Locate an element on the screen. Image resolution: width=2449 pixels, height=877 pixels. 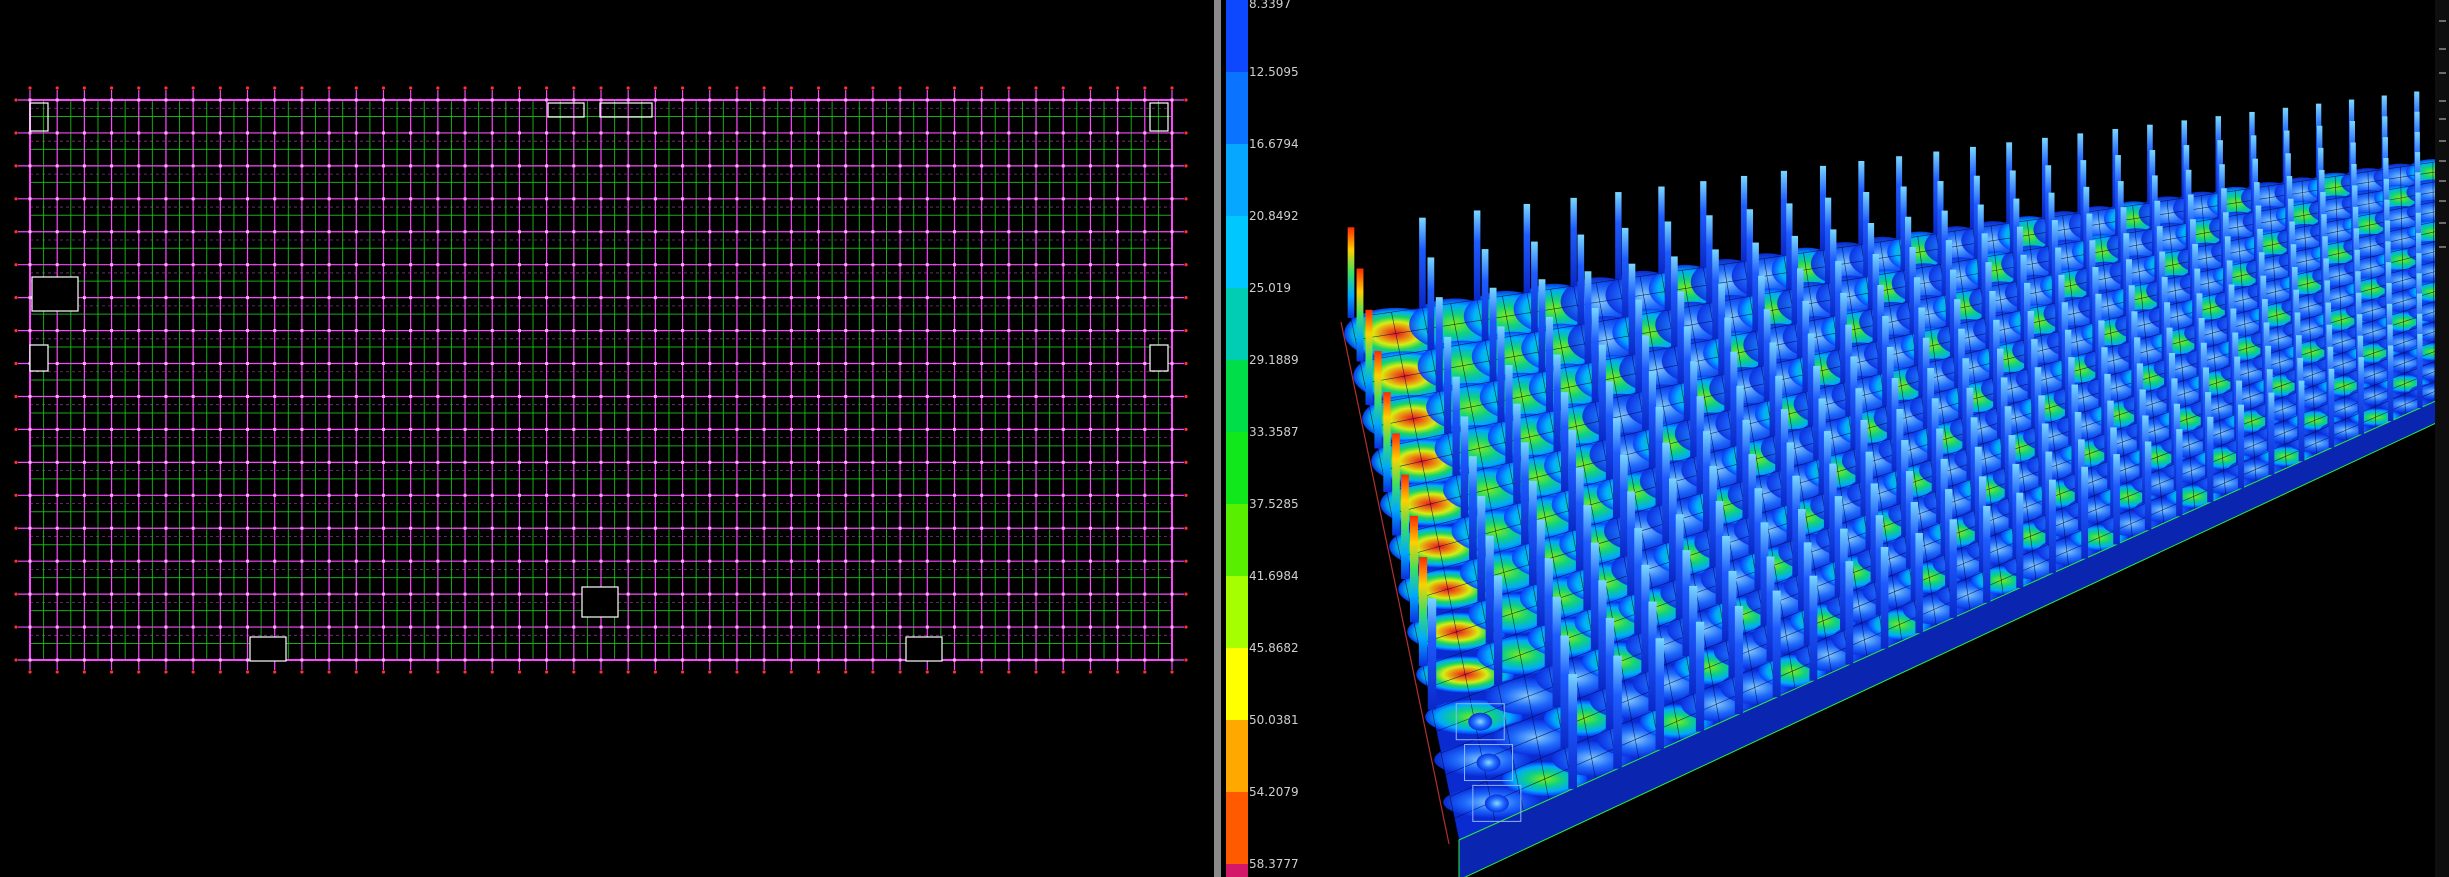
legend-value-label: 45.8682 is located at coordinates (1274, 648).